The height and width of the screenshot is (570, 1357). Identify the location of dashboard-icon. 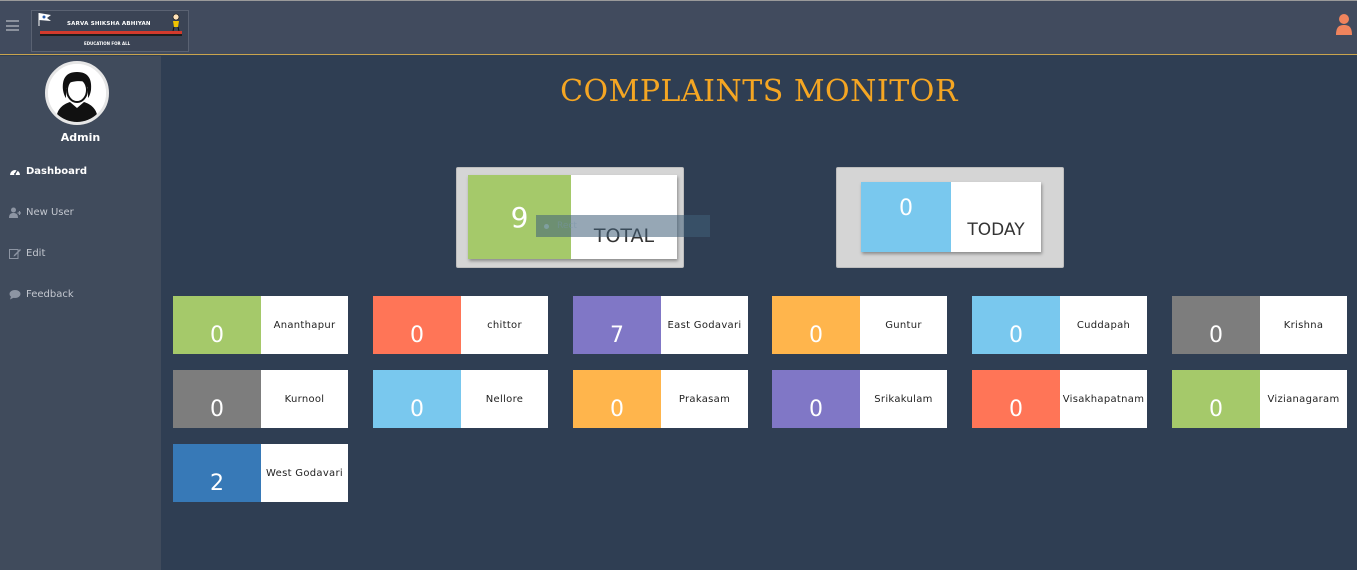
(15, 172).